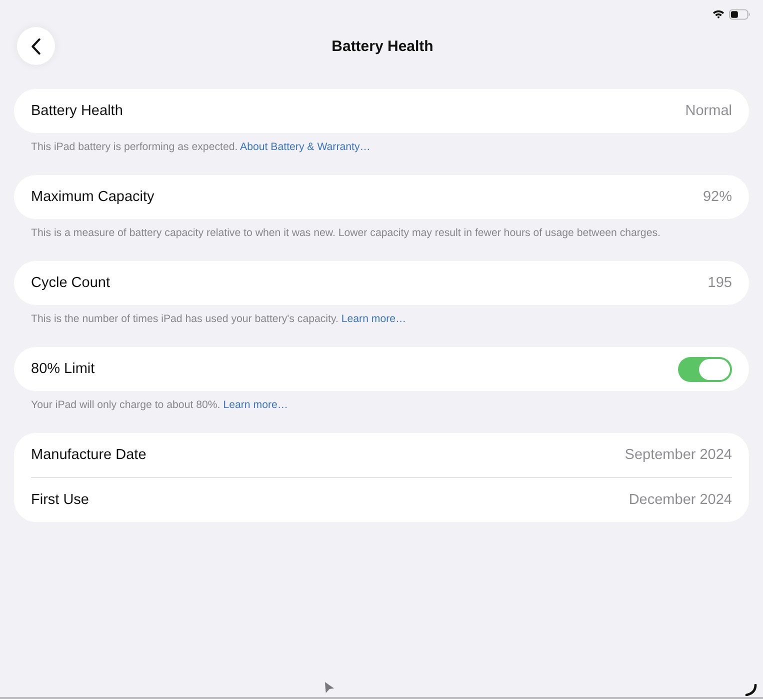  I want to click on row-label: Maximum Capacity, so click(92, 197).